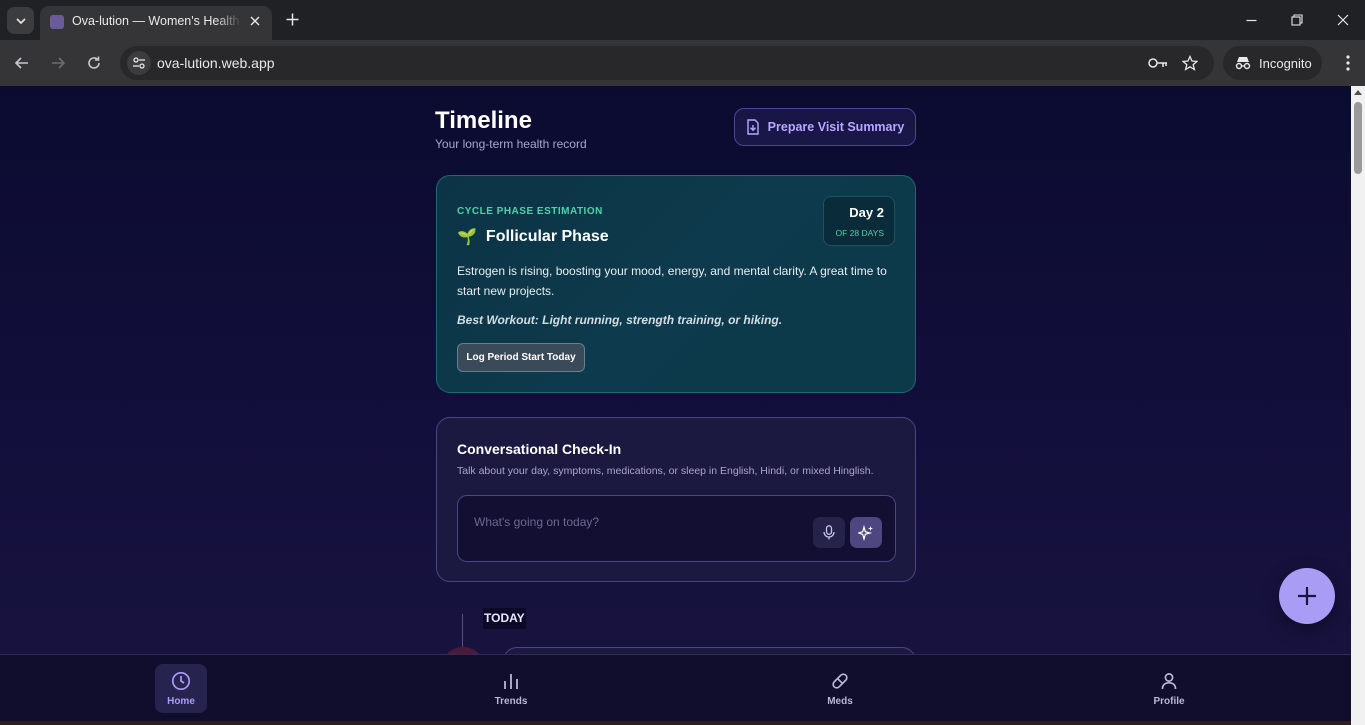  I want to click on nav-trends-label: Trends, so click(511, 701).